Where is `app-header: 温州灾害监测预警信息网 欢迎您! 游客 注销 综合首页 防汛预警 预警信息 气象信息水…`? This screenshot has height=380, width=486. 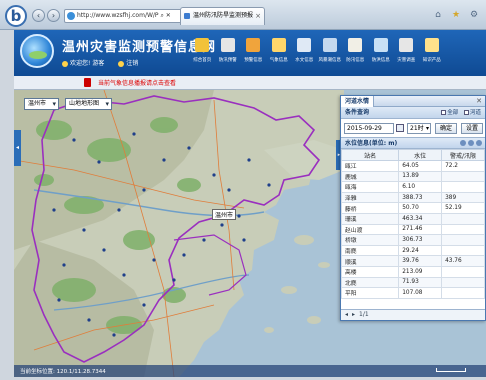
app-header: 温州灾害监测预警信息网 欢迎您! 游客 注销 综合首页 防汛预警 预警信息 气象信息水… is located at coordinates (250, 53).